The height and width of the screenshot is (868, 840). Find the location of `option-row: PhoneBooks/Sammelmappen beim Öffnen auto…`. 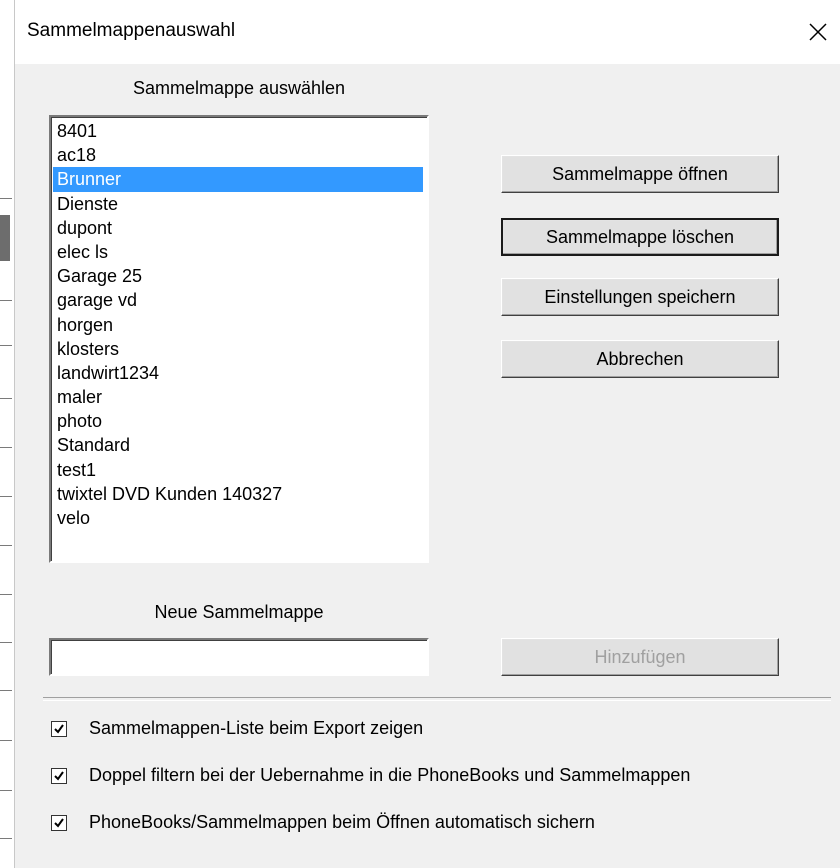

option-row: PhoneBooks/Sammelmappen beim Öffnen auto… is located at coordinates (323, 822).